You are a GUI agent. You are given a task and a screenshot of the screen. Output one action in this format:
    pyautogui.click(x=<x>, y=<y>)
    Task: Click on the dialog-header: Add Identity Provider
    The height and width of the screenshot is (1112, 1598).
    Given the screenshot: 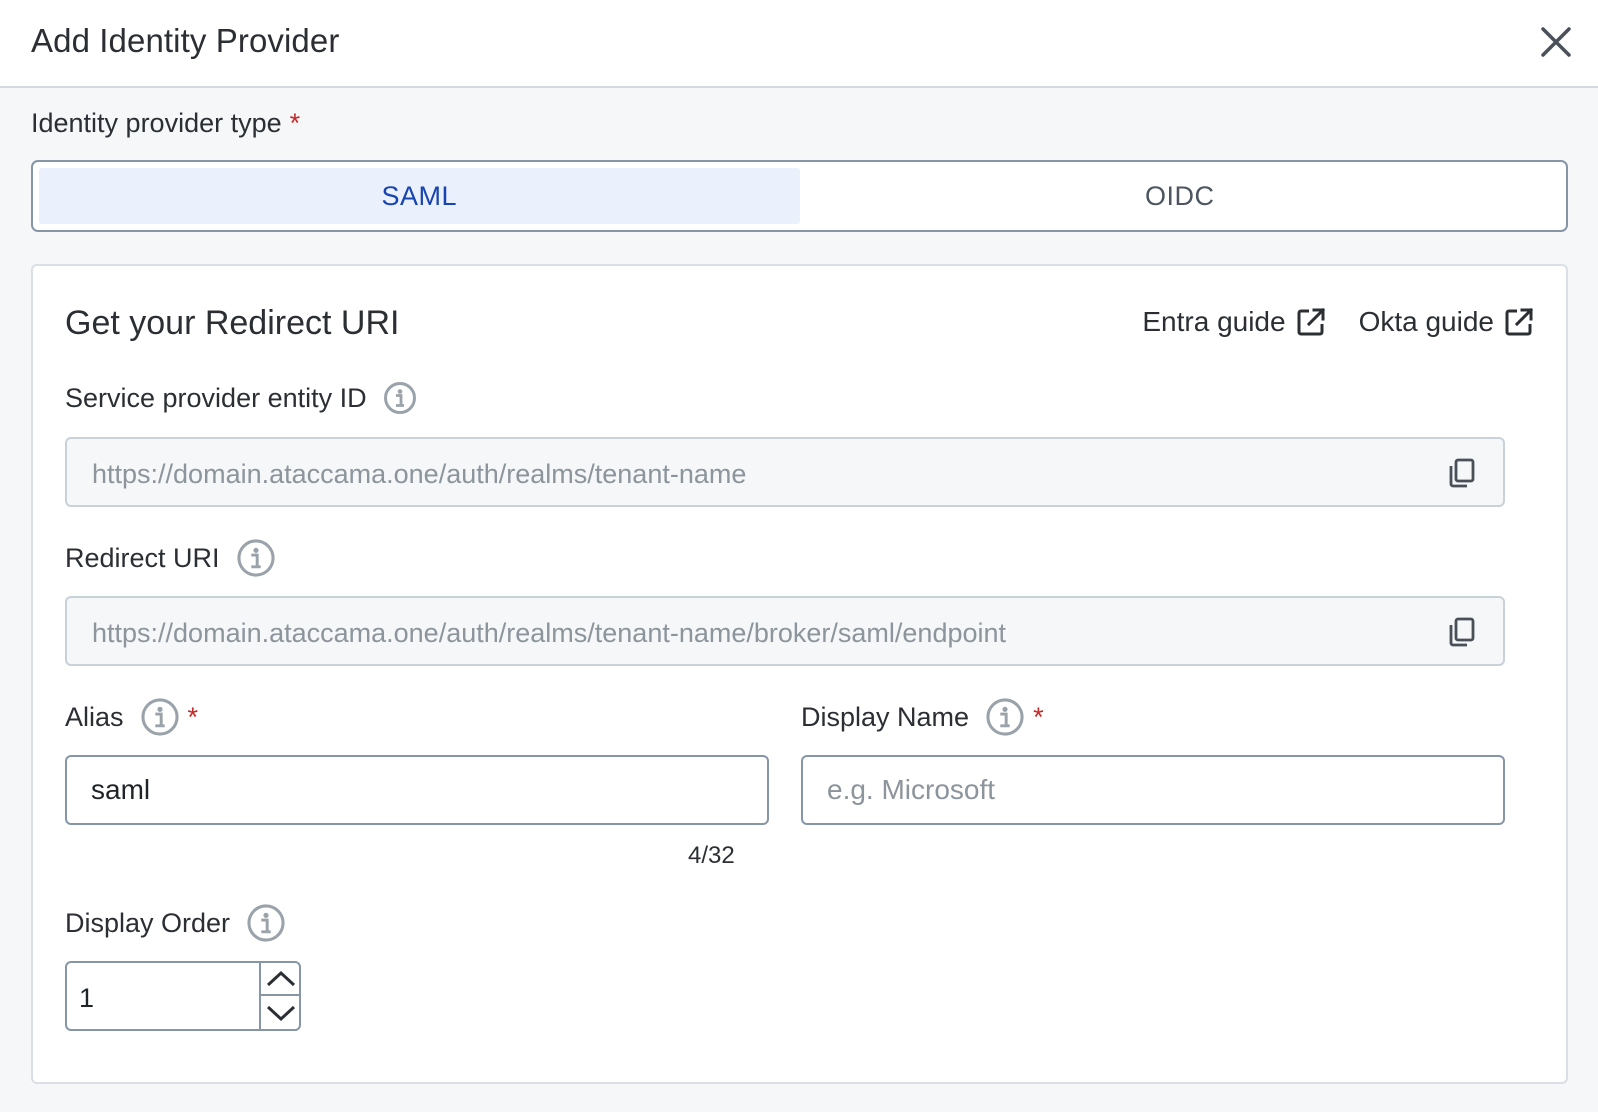 What is the action you would take?
    pyautogui.click(x=799, y=44)
    